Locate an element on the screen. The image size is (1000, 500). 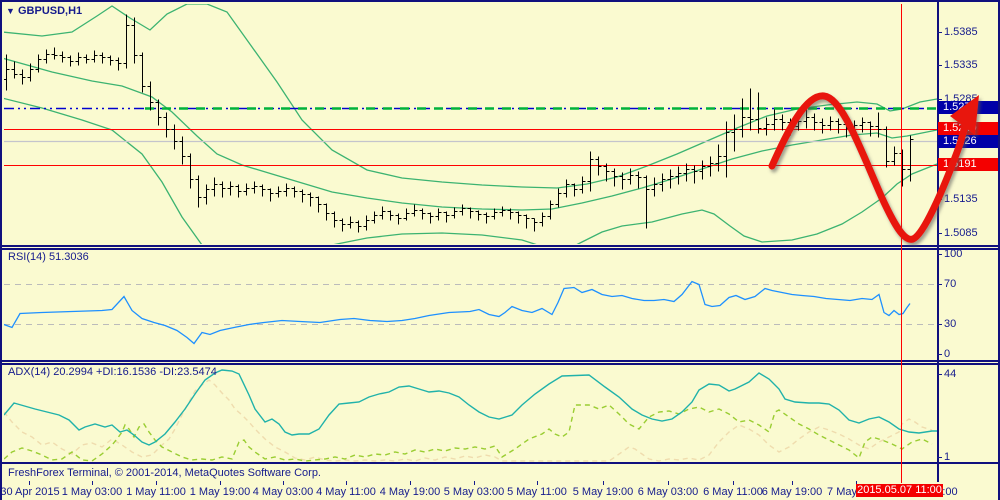
time-axis-label: 1 May 19:00 is located at coordinates (220, 492).